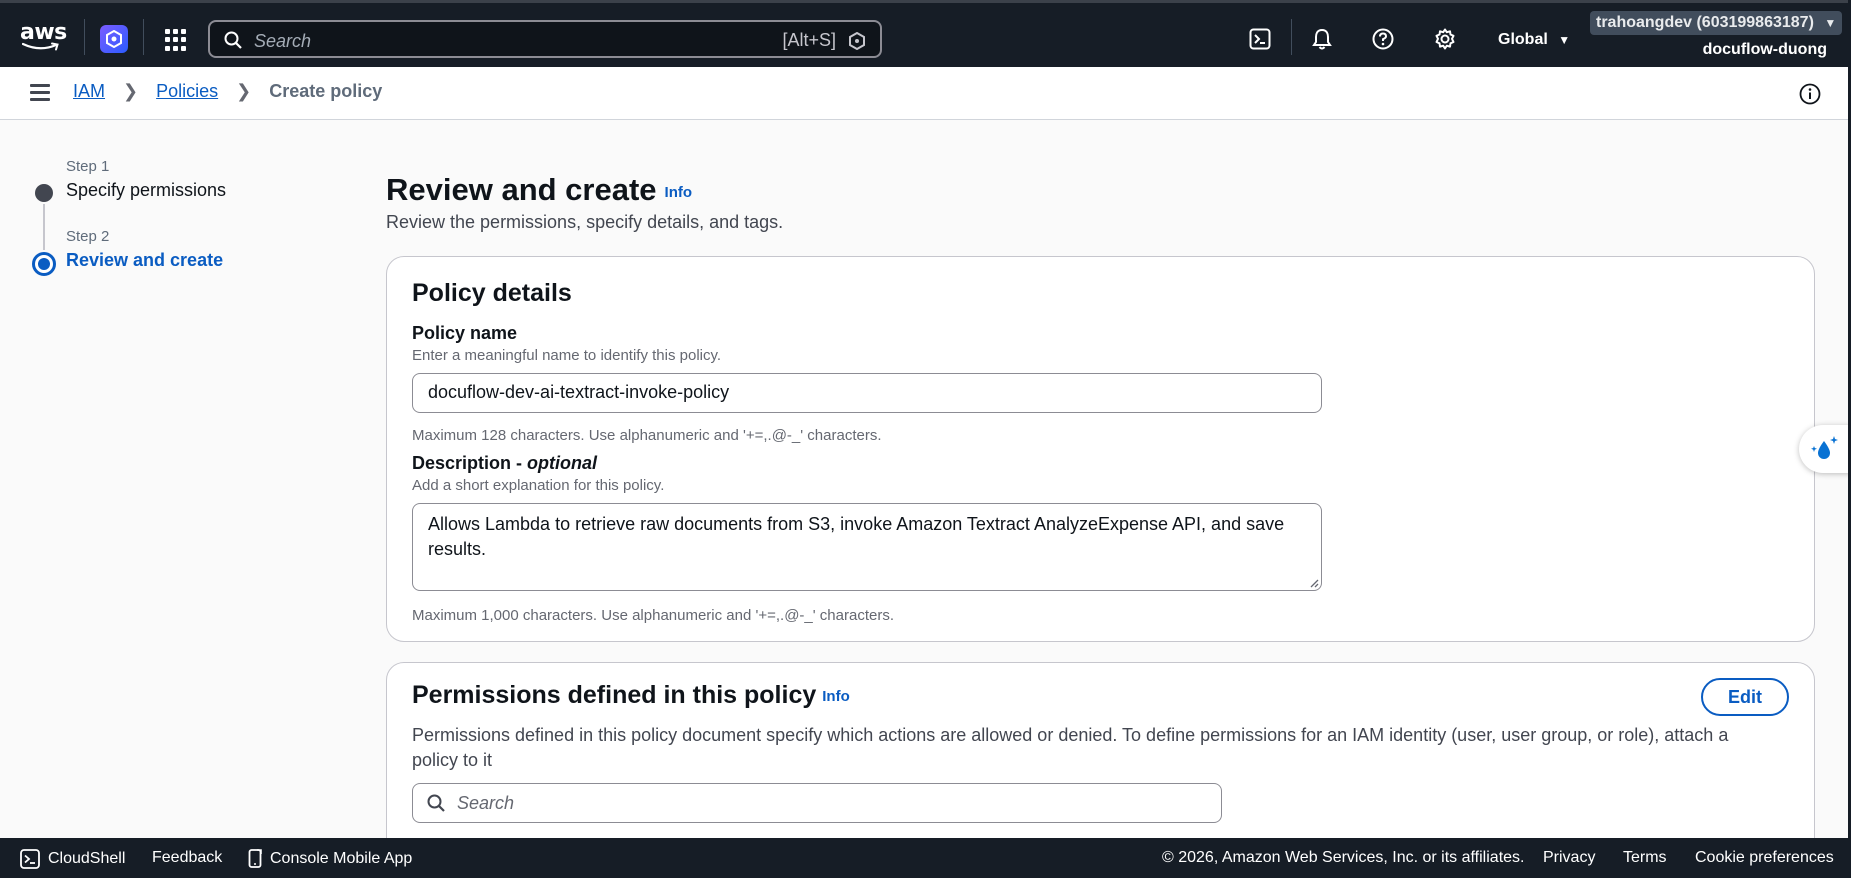 This screenshot has height=878, width=1851. Describe the element at coordinates (521, 189) in the screenshot. I see `page-title-text: Review and create` at that location.